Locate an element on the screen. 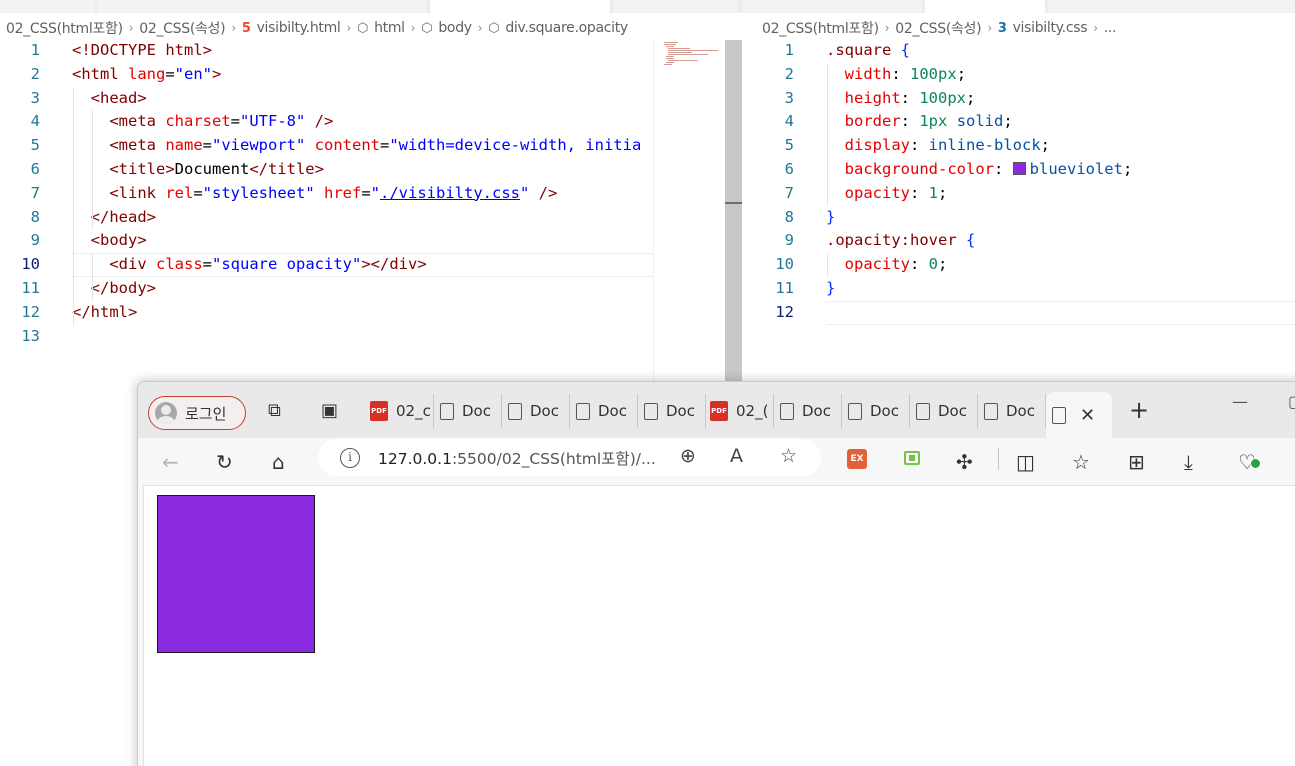  new-tab-button: + is located at coordinates (1139, 410).